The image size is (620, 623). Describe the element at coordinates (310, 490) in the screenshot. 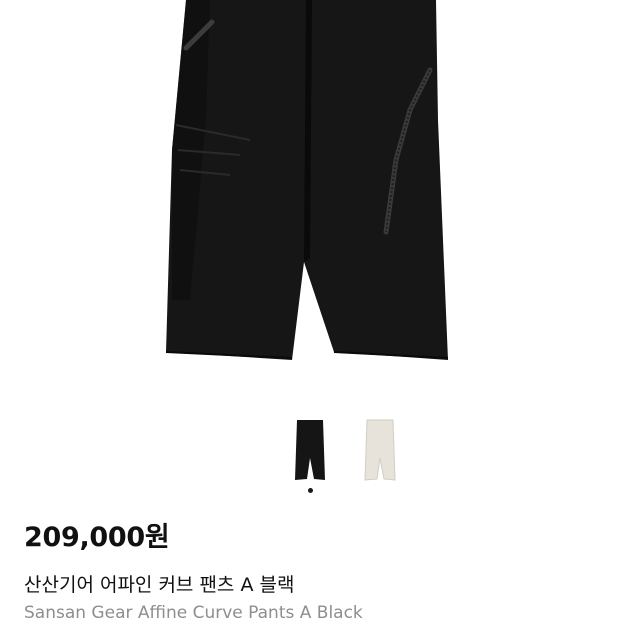

I see `gallery-indicator-dot` at that location.